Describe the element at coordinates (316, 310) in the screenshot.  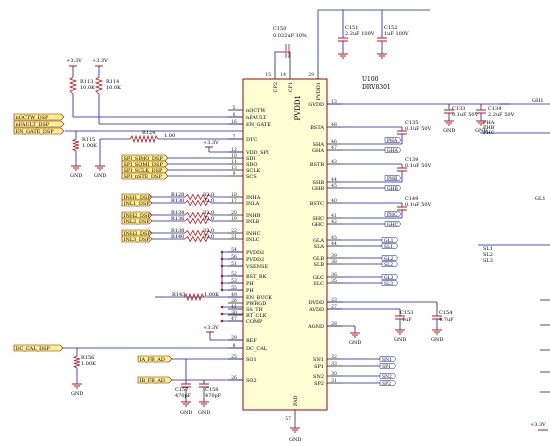
I see `pin-right-name-17: AVDD` at that location.